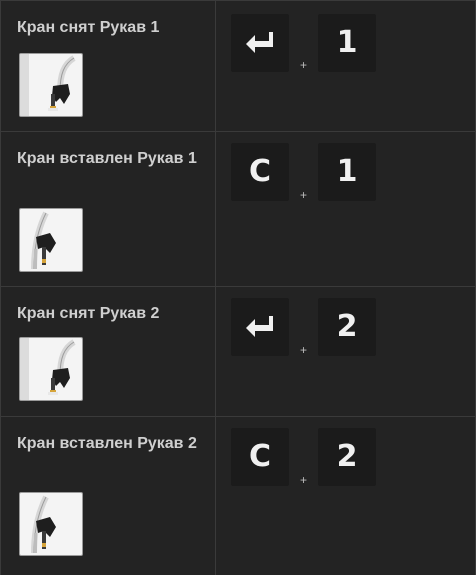 Image resolution: width=476 pixels, height=575 pixels. Describe the element at coordinates (107, 443) in the screenshot. I see `action-title: Кран вставлен Рукав 2` at that location.